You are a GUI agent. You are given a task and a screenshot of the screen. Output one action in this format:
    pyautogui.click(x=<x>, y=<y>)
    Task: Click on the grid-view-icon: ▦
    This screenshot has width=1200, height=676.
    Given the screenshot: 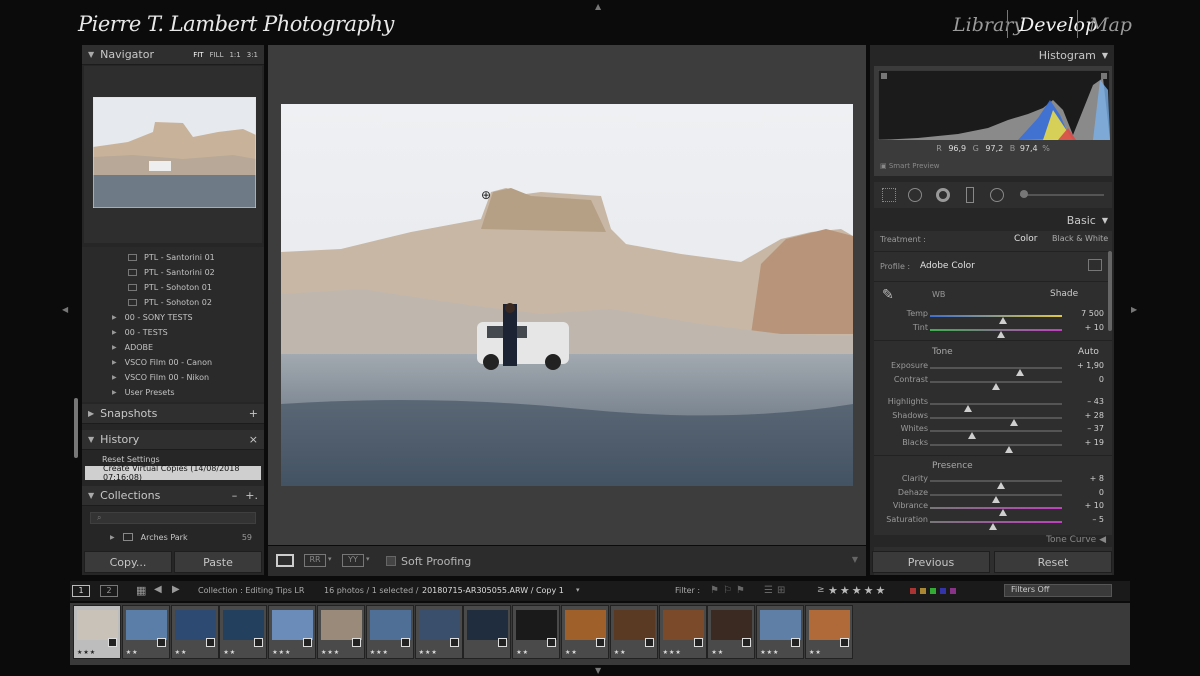 What is the action you would take?
    pyautogui.click(x=141, y=590)
    